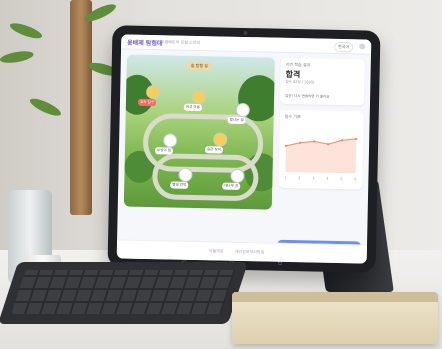  What do you see at coordinates (293, 74) in the screenshot?
I see `result-value: 합격` at bounding box center [293, 74].